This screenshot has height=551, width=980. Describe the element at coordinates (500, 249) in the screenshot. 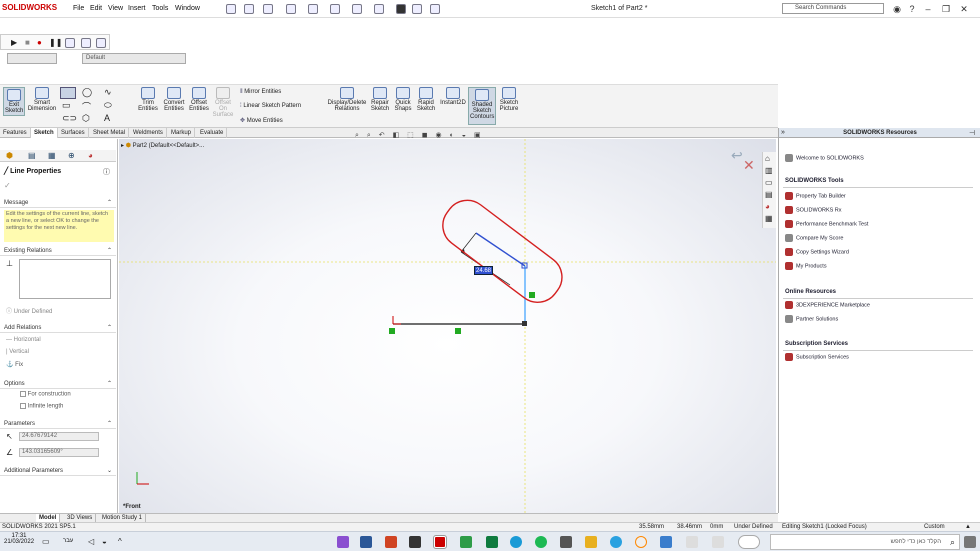

I see `sketch-line-selected` at that location.